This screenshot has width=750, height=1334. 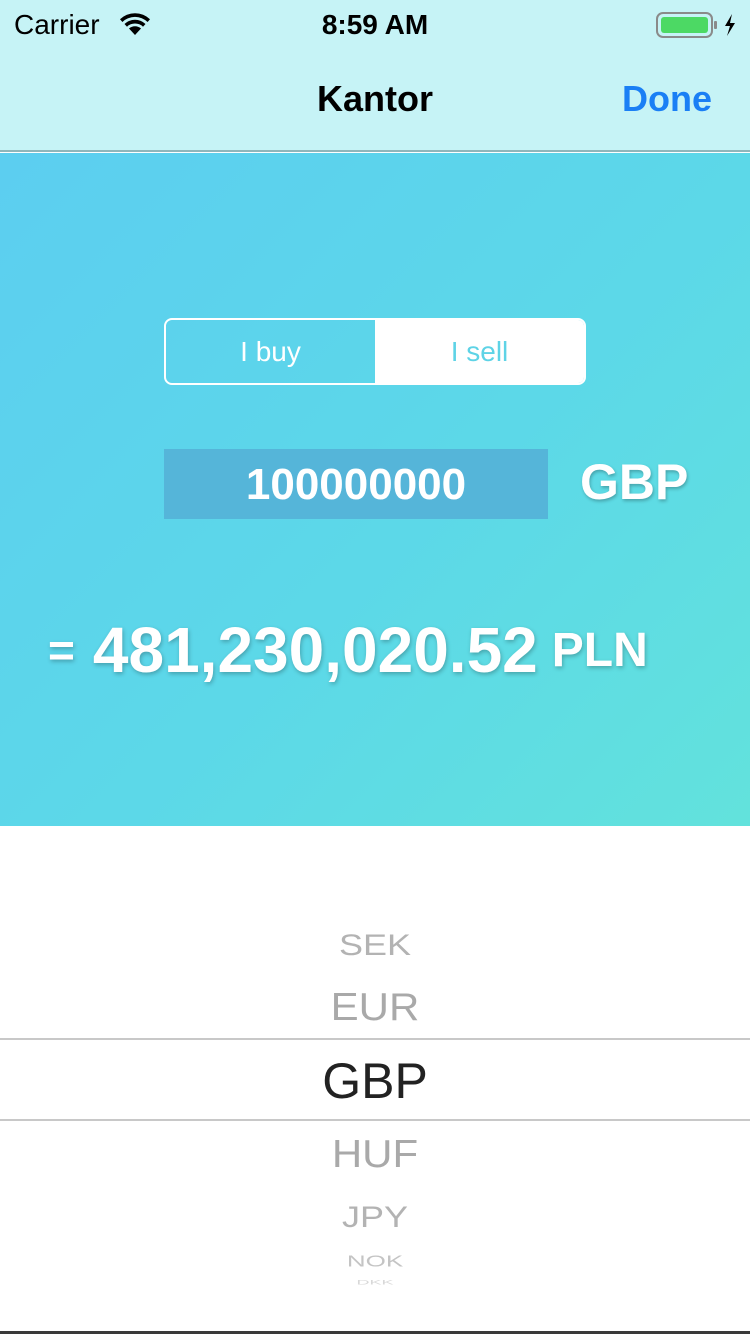 What do you see at coordinates (375, 1120) in the screenshot?
I see `picker-selection-bottom-line` at bounding box center [375, 1120].